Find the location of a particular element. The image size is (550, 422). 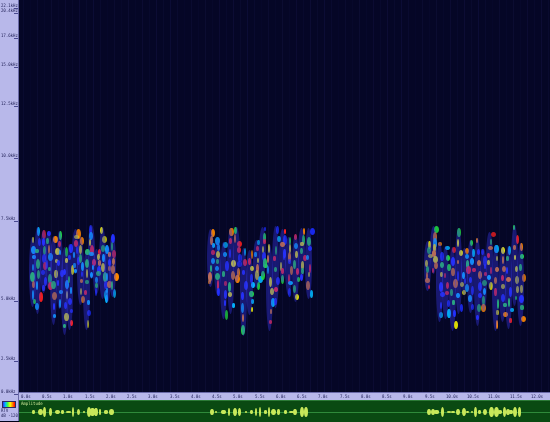

time-label: 1.0s is located at coordinates (68, 396).